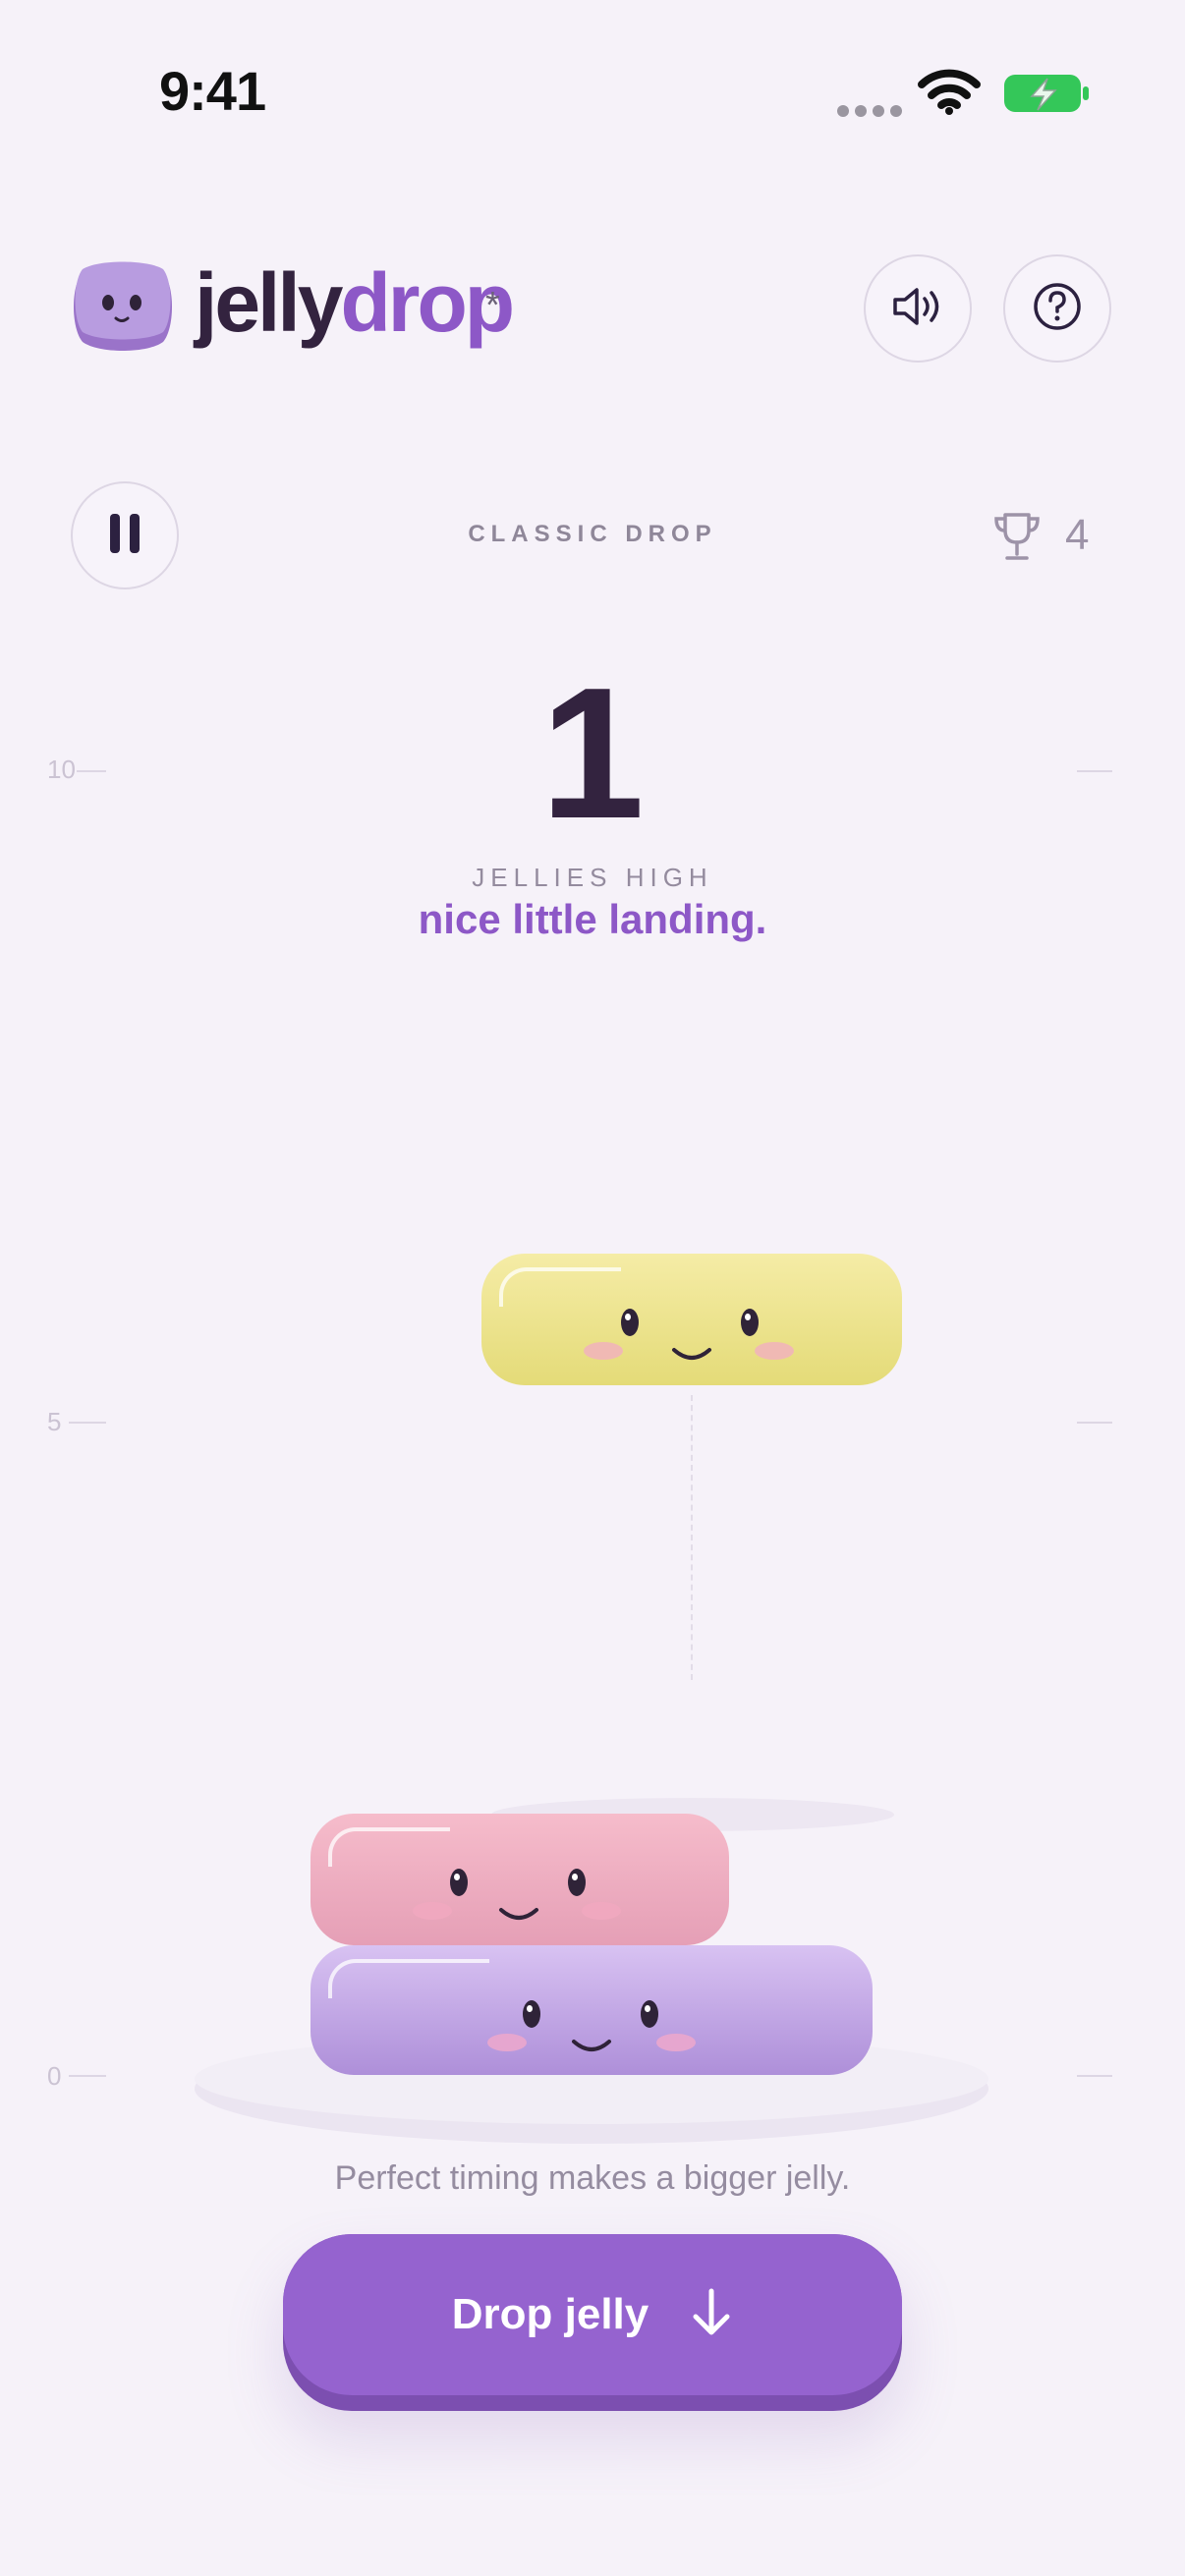  Describe the element at coordinates (269, 302) in the screenshot. I see `logo-word-jelly: jelly` at that location.